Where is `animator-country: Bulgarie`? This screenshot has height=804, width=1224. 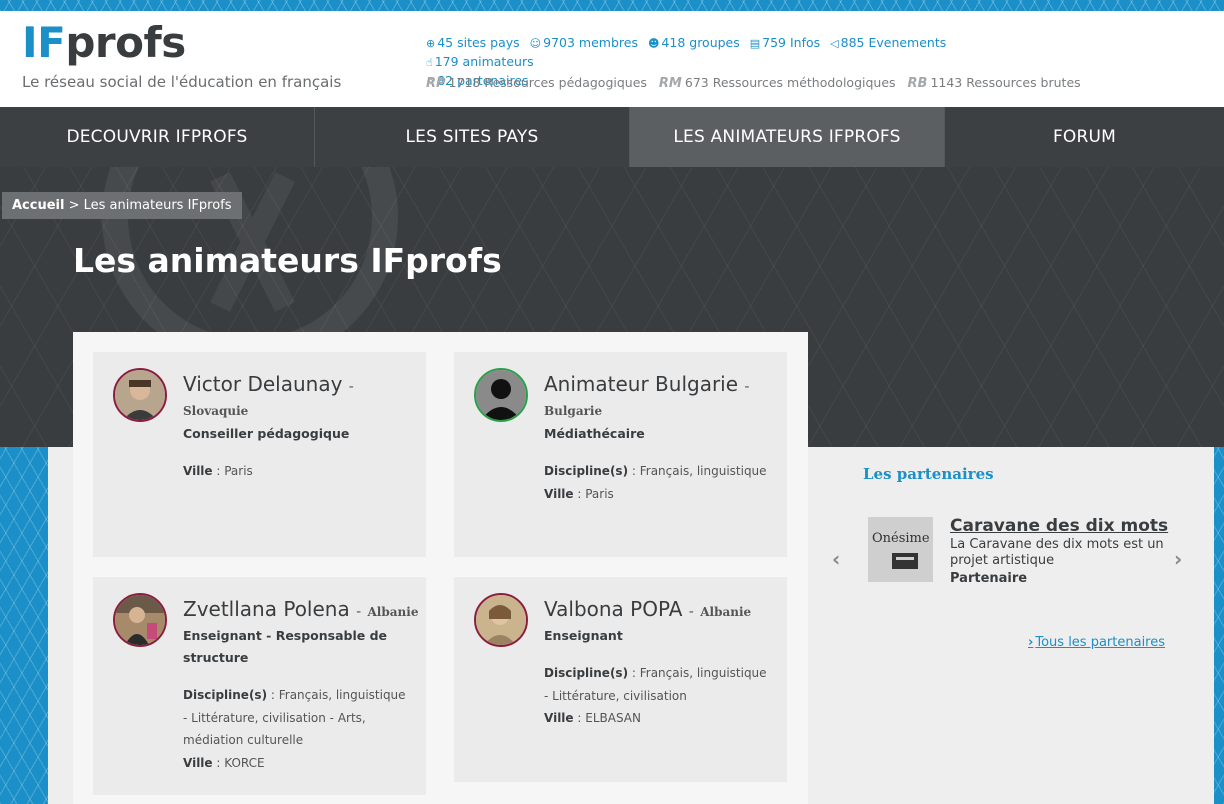
animator-country: Bulgarie is located at coordinates (573, 411).